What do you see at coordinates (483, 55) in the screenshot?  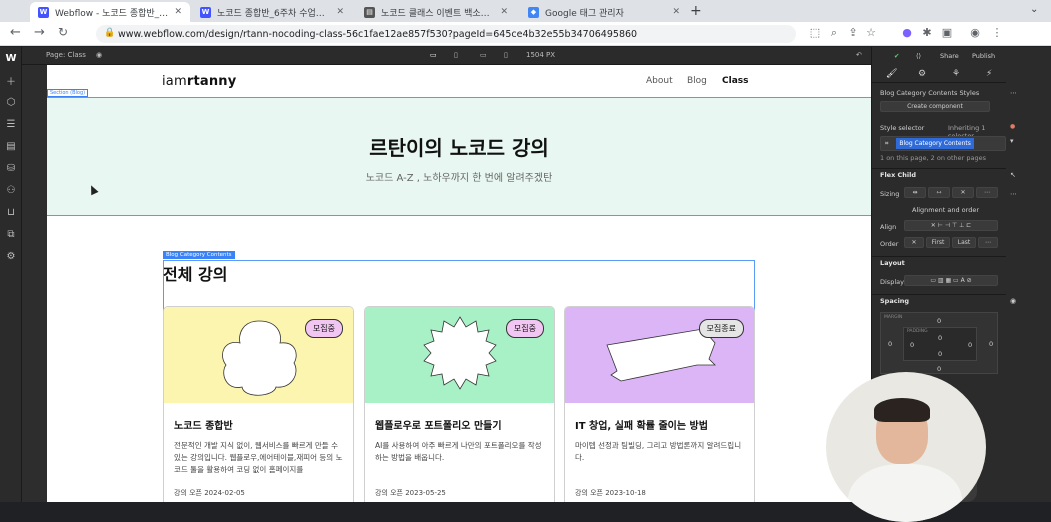 I see `mobile-landscape-icon: ▭` at bounding box center [483, 55].